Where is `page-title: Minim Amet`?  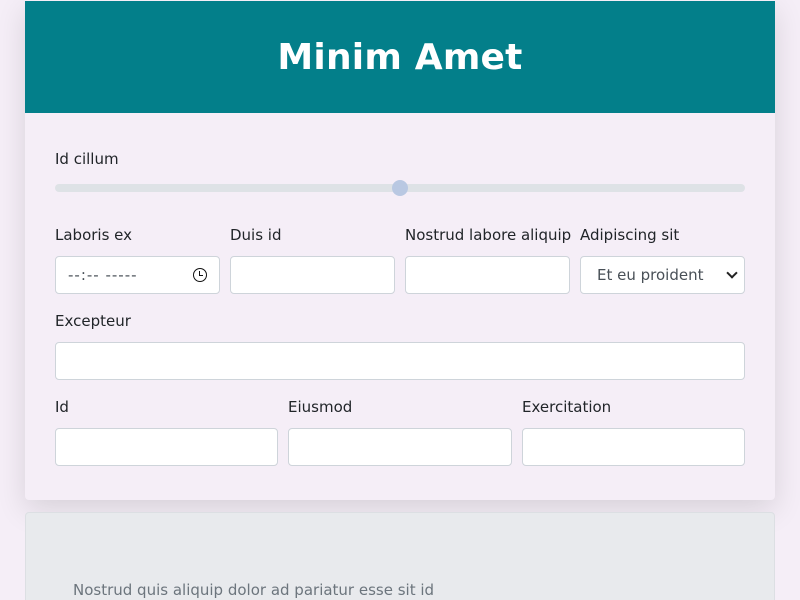
page-title: Minim Amet is located at coordinates (400, 57).